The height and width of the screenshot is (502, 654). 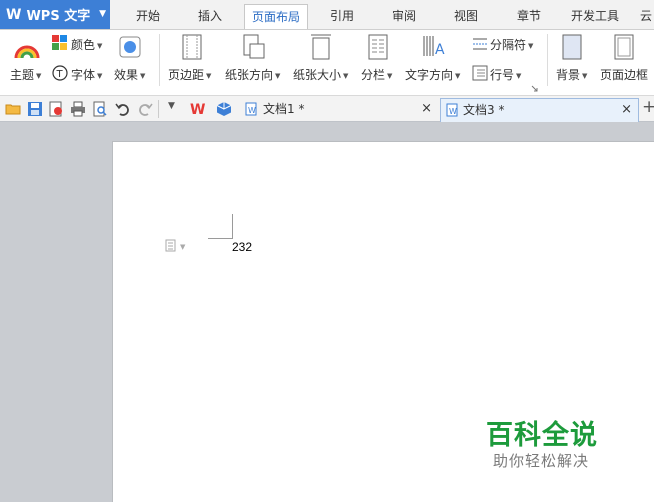 What do you see at coordinates (541, 461) in the screenshot?
I see `watermark-subtitle: 助你轻松解决` at bounding box center [541, 461].